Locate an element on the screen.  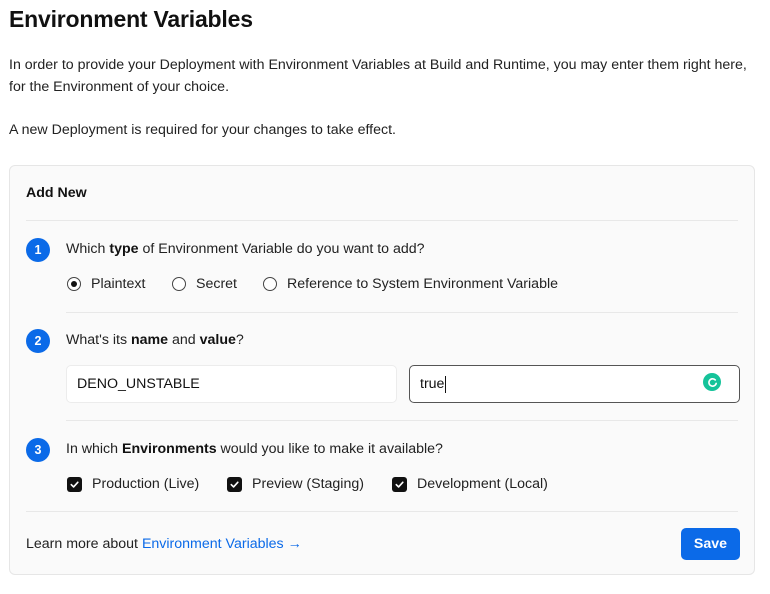
radio-label: Reference to System Environment Variable is located at coordinates (423, 284).